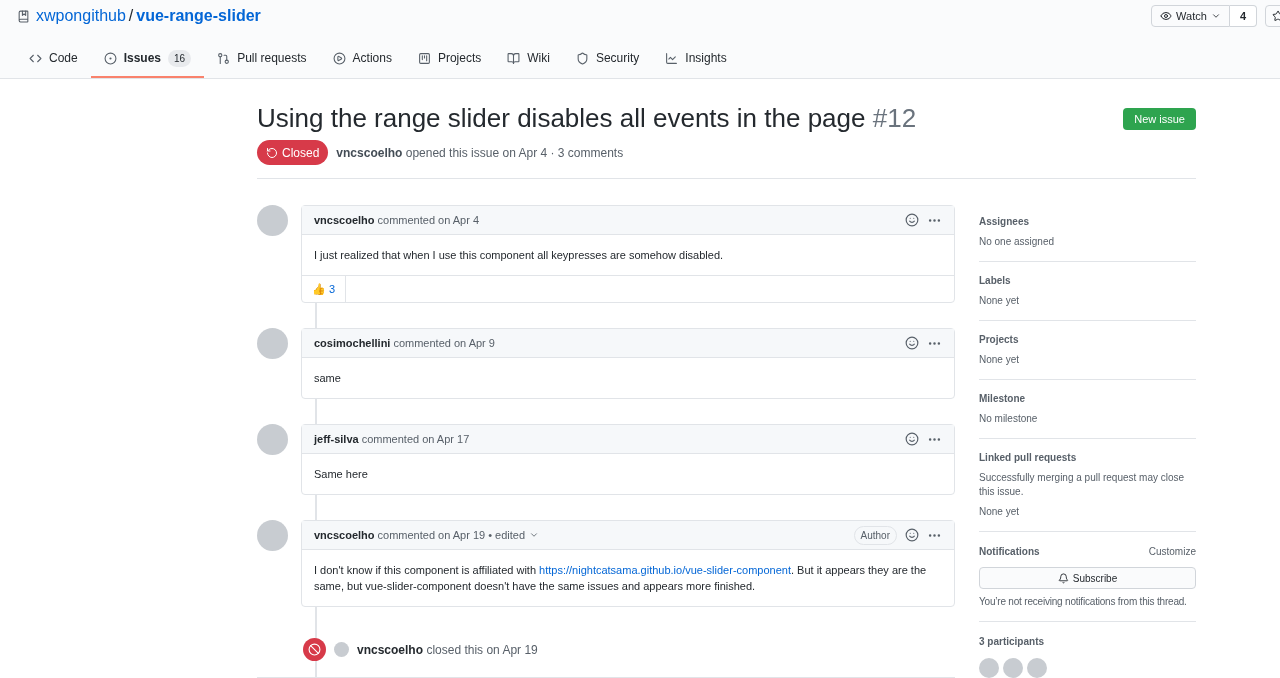  Describe the element at coordinates (224, 58) in the screenshot. I see `pull-request-icon` at that location.